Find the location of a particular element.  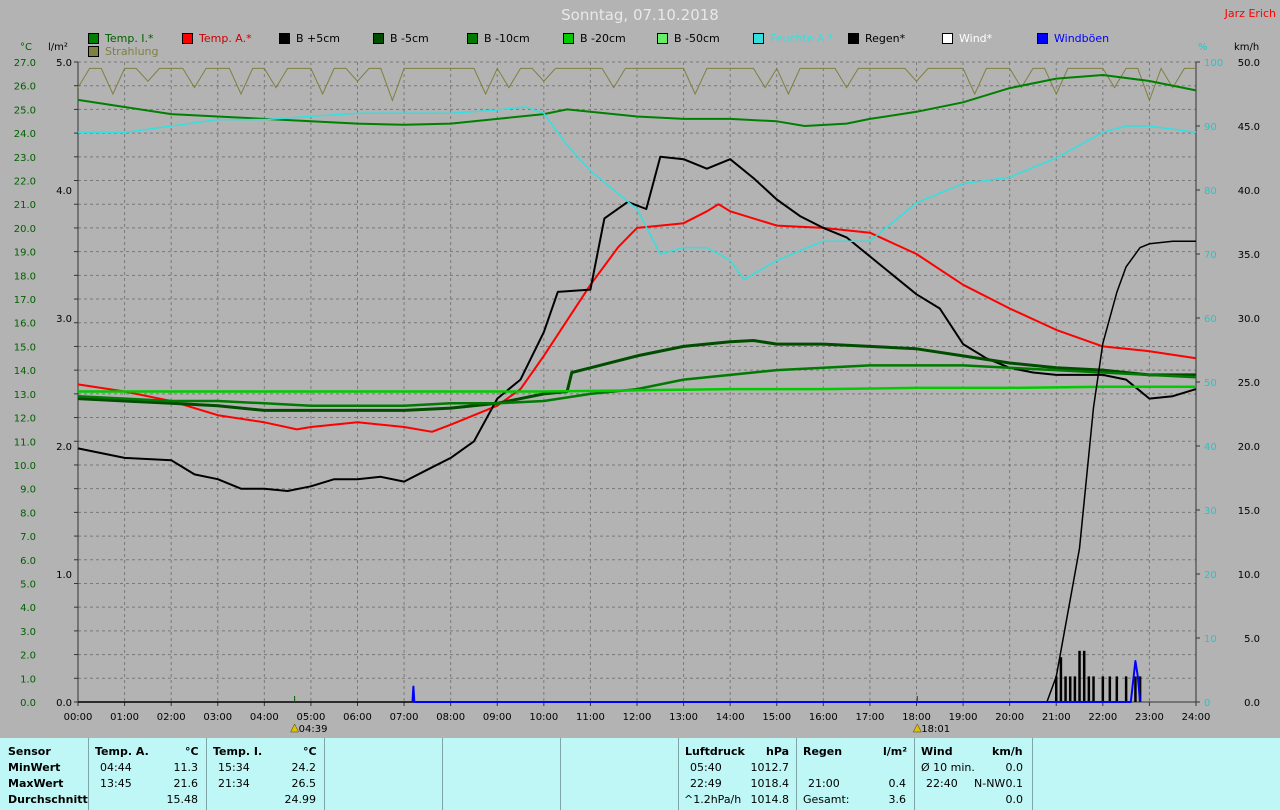

hum-tick-label: 10 is located at coordinates (1210, 639).